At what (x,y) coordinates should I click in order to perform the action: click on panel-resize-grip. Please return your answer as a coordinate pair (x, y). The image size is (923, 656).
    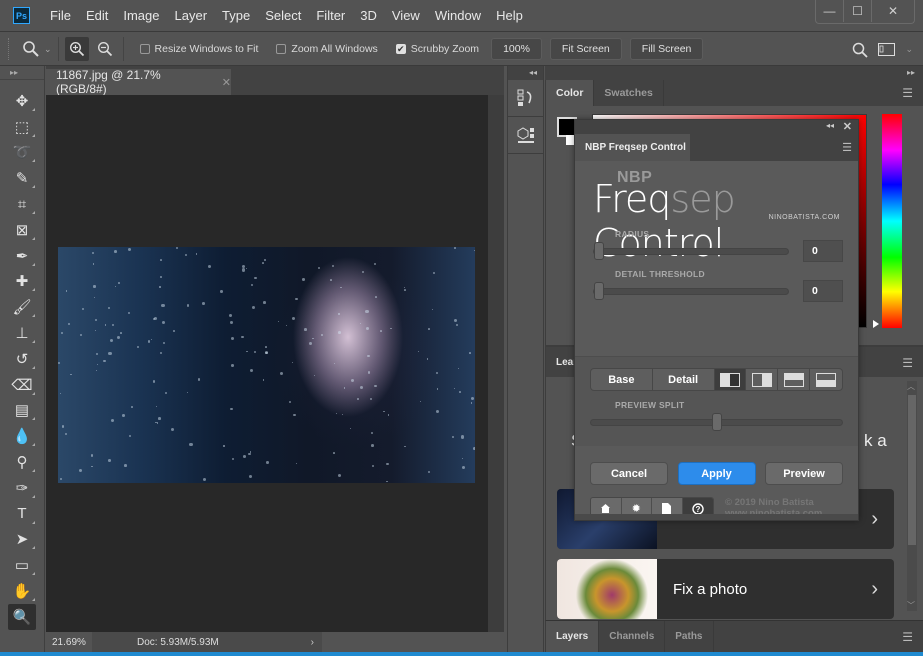
    Looking at the image, I should click on (716, 517).